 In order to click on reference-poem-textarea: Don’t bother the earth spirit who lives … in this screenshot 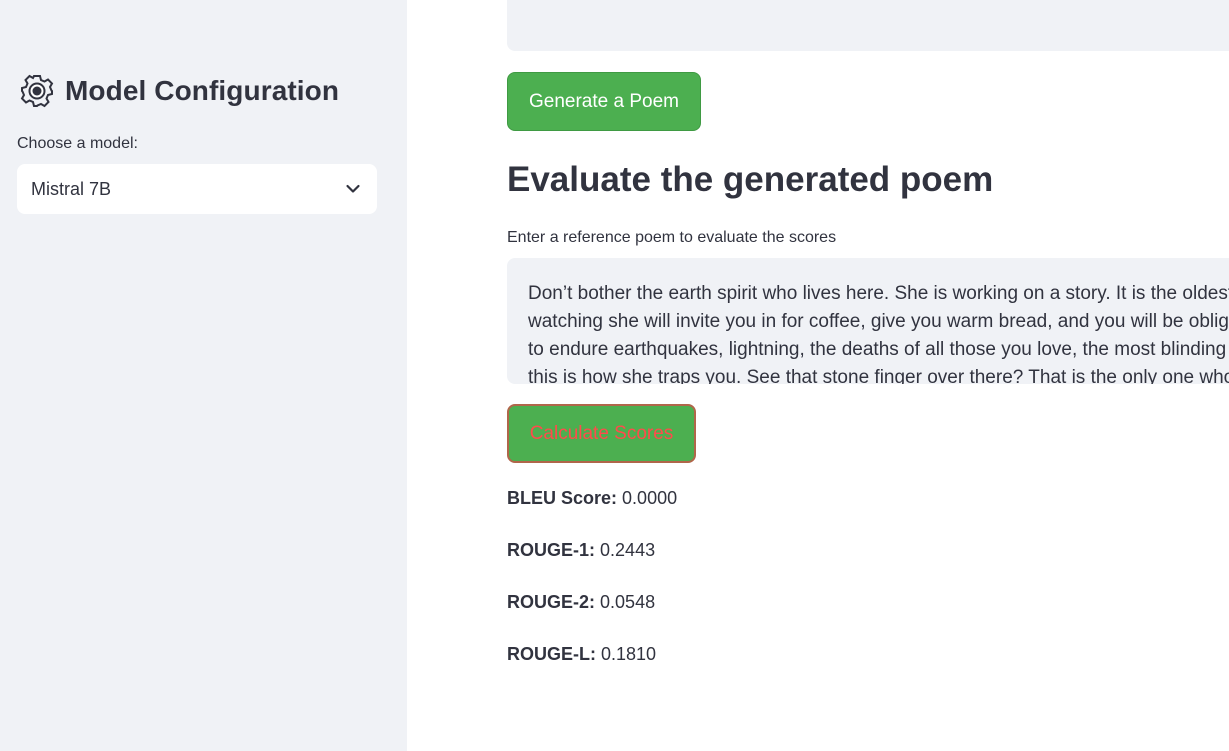, I will do `click(868, 321)`.